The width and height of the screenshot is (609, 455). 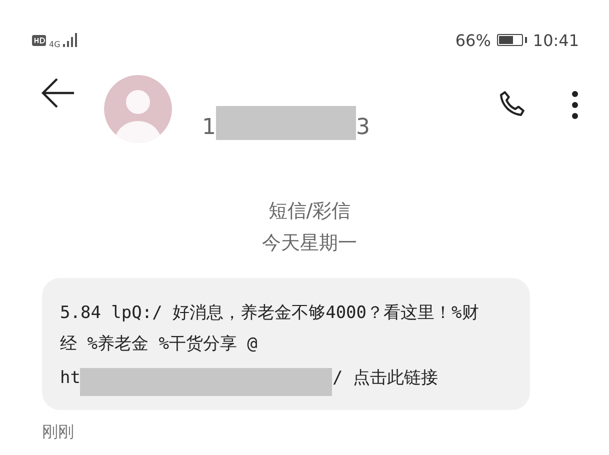 I want to click on message-time: 刚刚, so click(x=58, y=432).